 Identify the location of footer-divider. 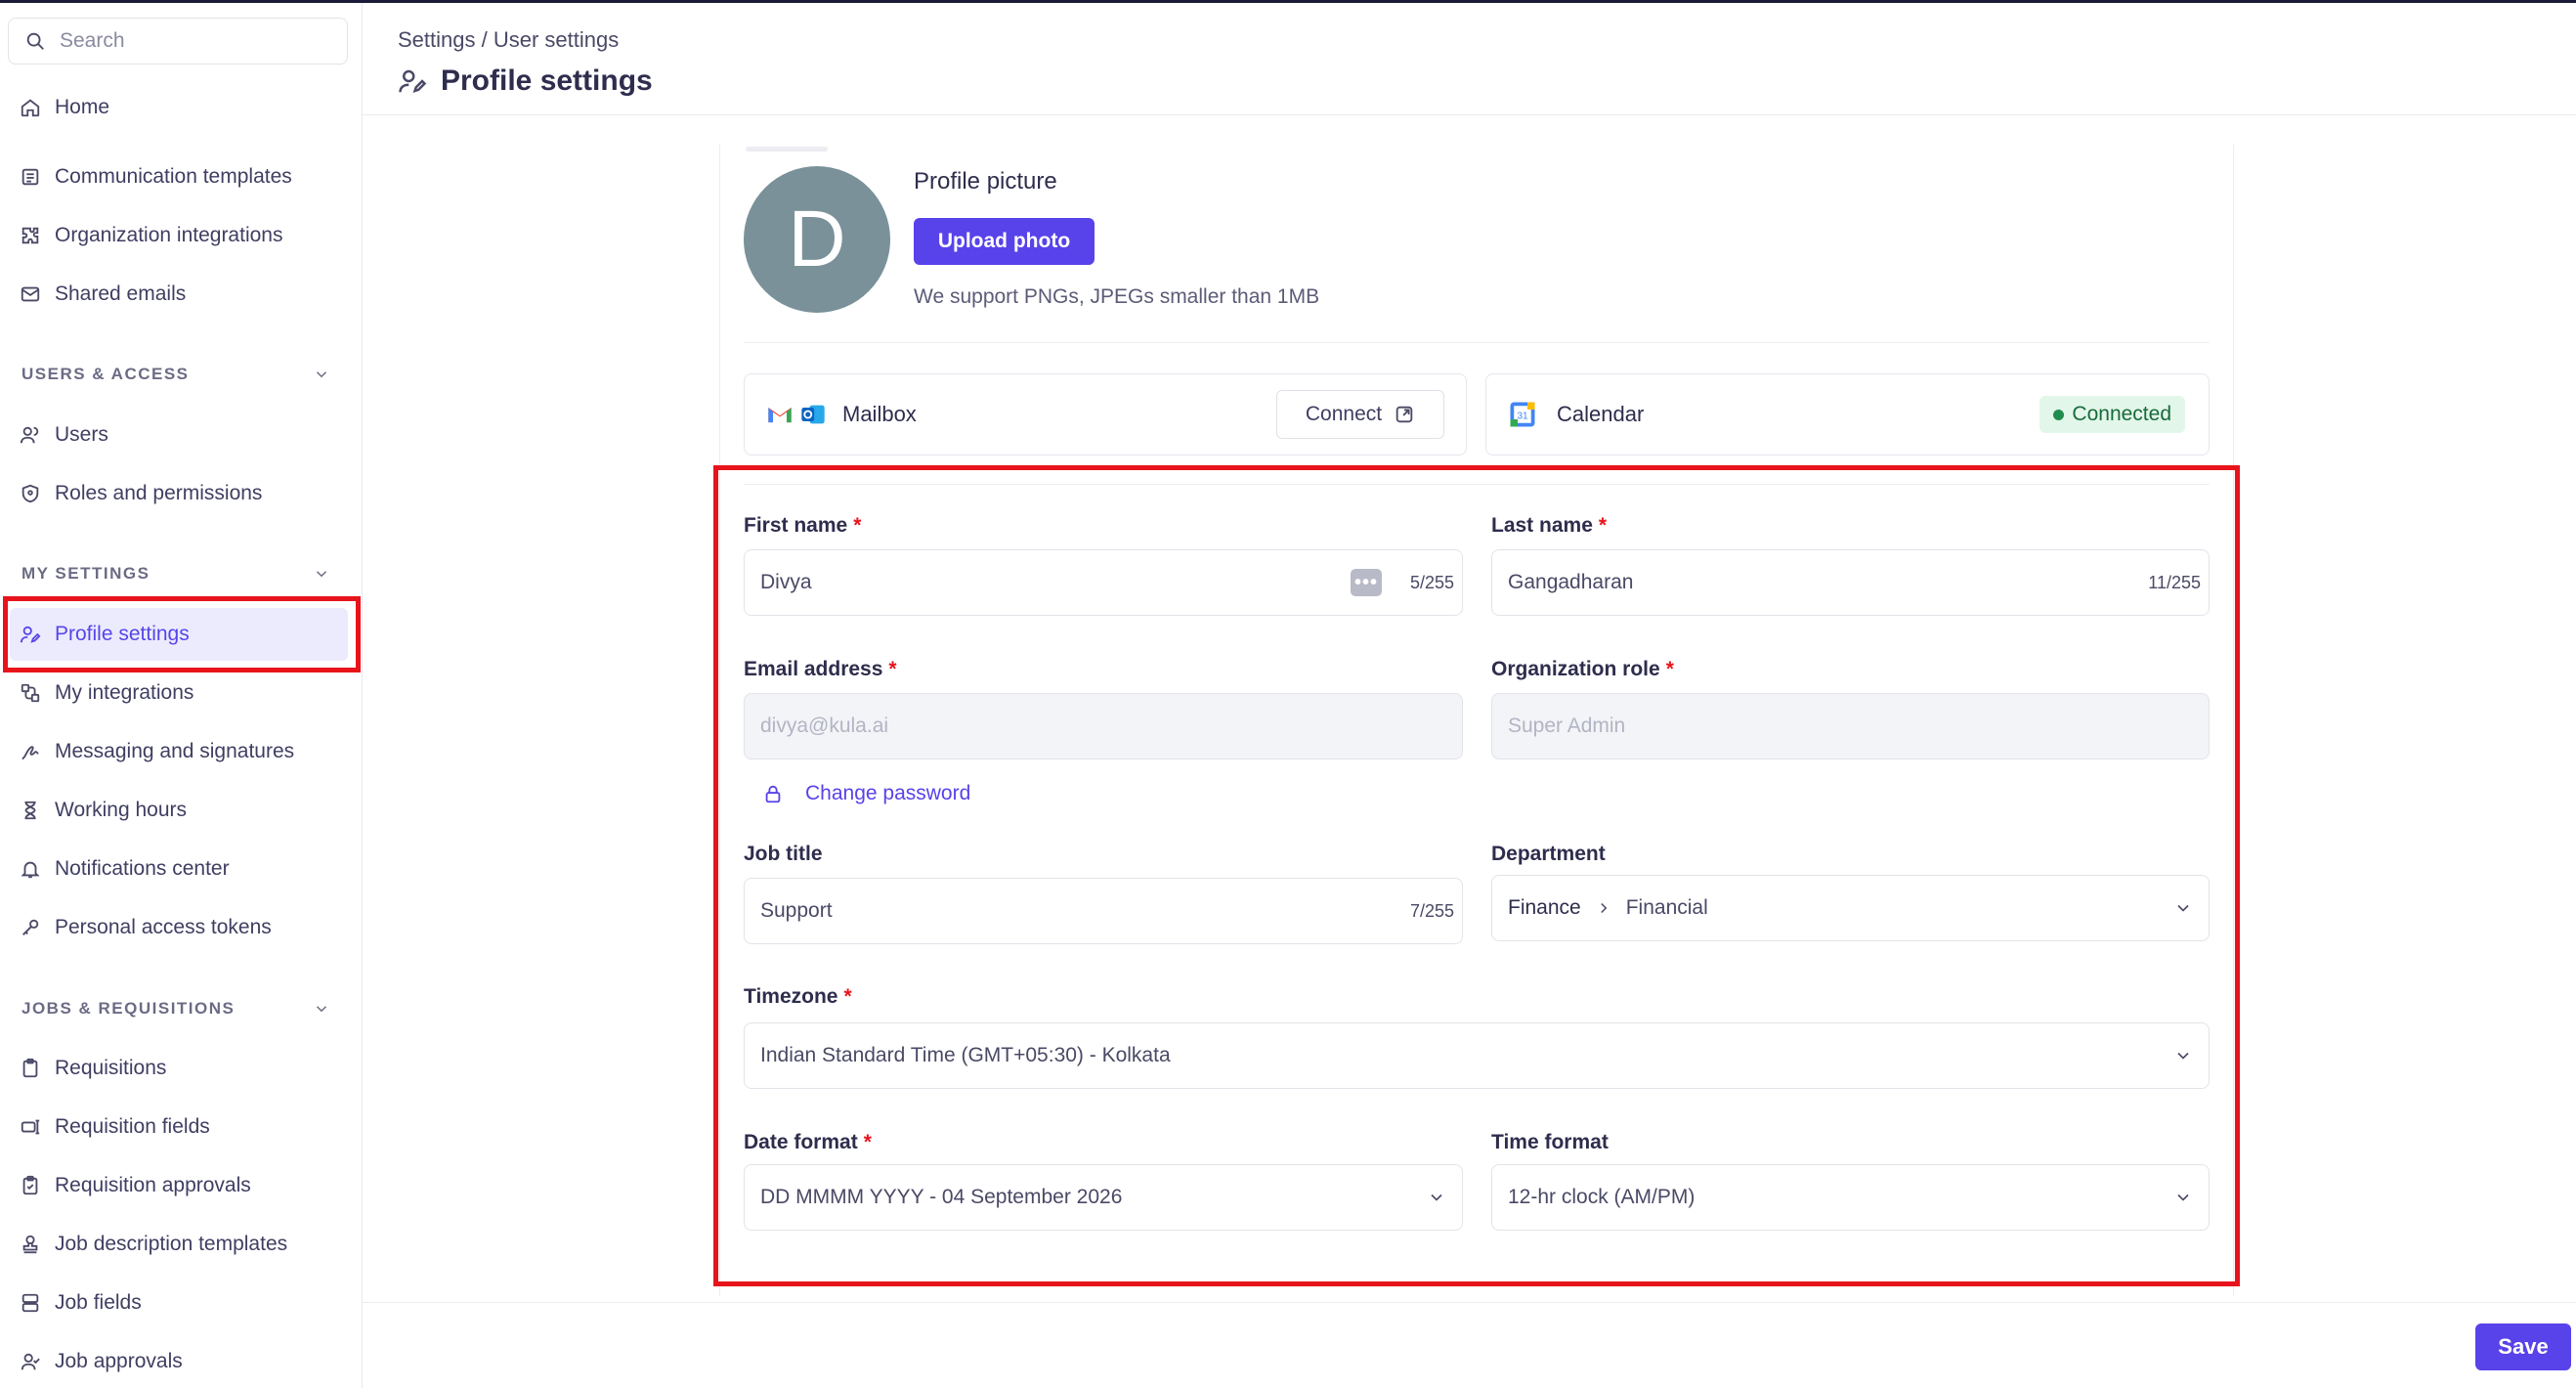
(1470, 1302).